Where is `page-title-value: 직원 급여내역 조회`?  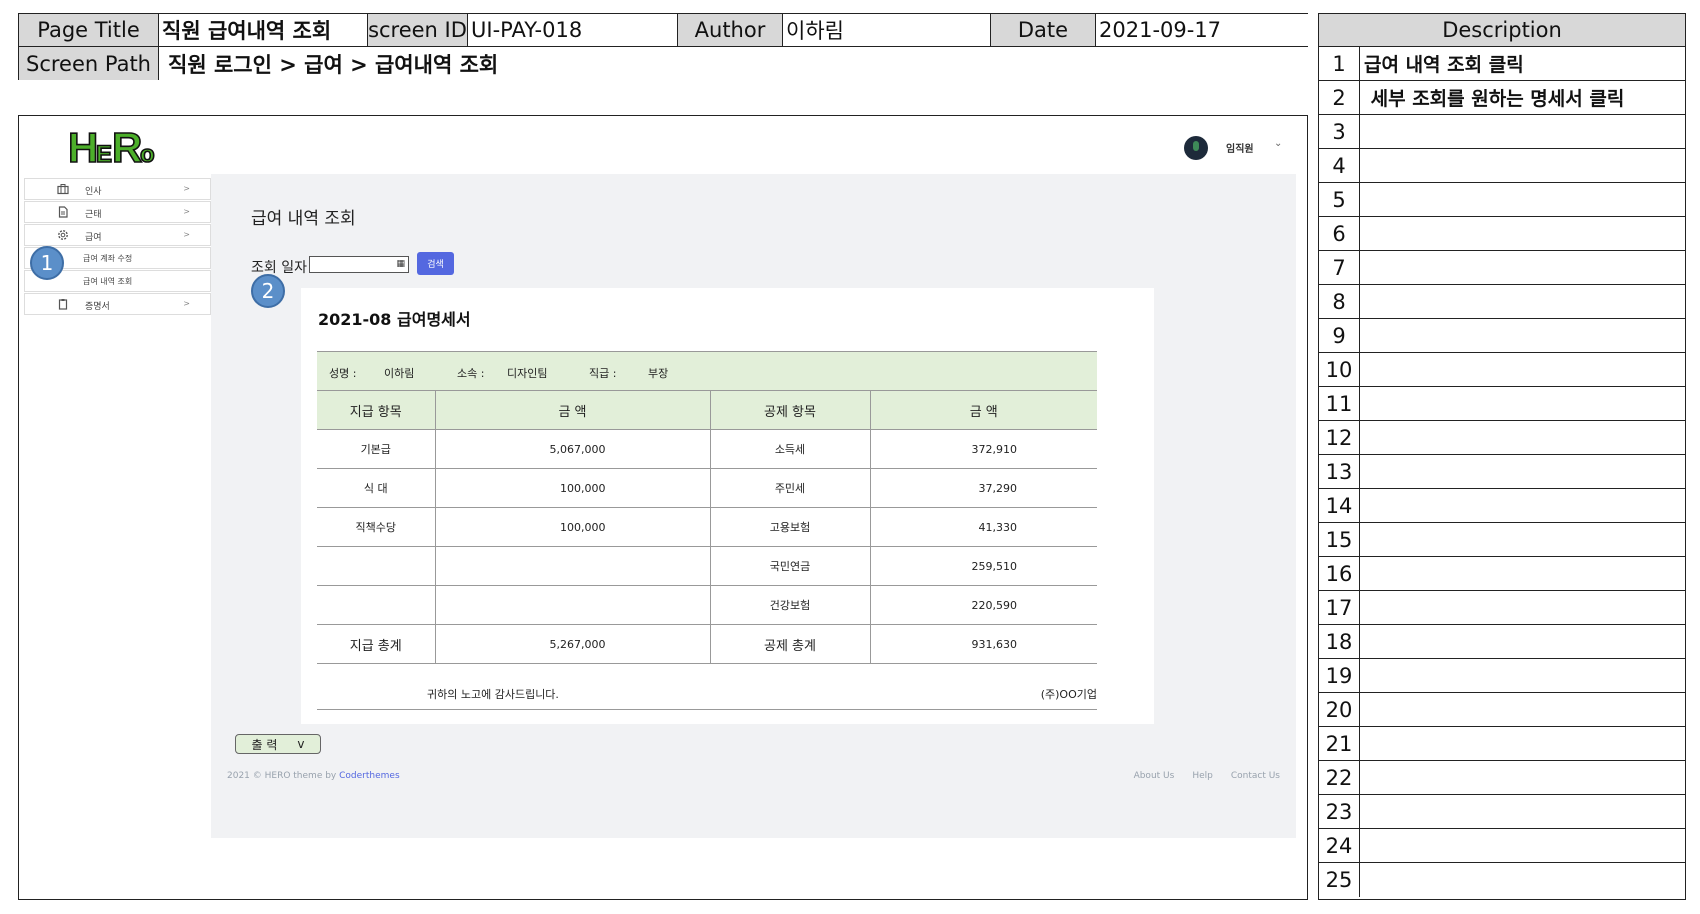
page-title-value: 직원 급여내역 조회 is located at coordinates (263, 30).